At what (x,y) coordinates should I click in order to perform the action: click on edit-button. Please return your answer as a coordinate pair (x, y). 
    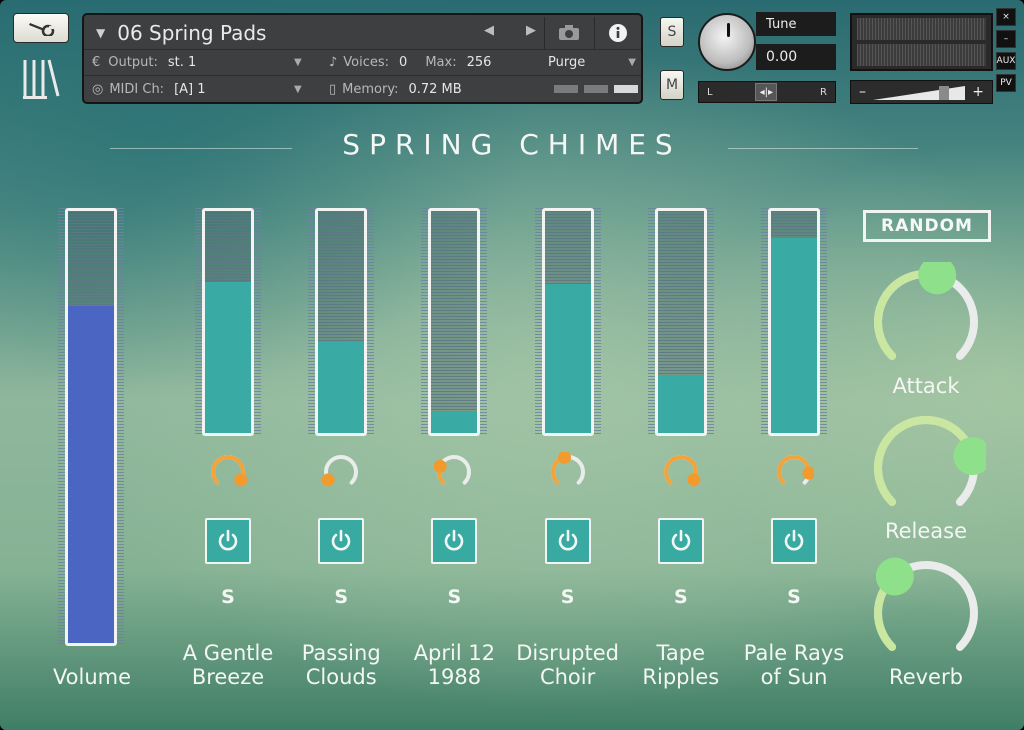
    Looking at the image, I should click on (41, 28).